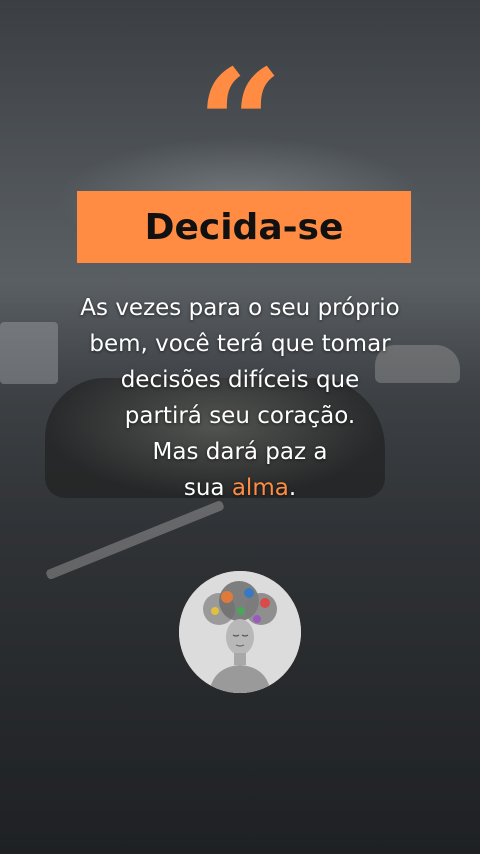 This screenshot has width=480, height=854. What do you see at coordinates (240, 344) in the screenshot?
I see `quote-line: bem, você terá que tomar` at bounding box center [240, 344].